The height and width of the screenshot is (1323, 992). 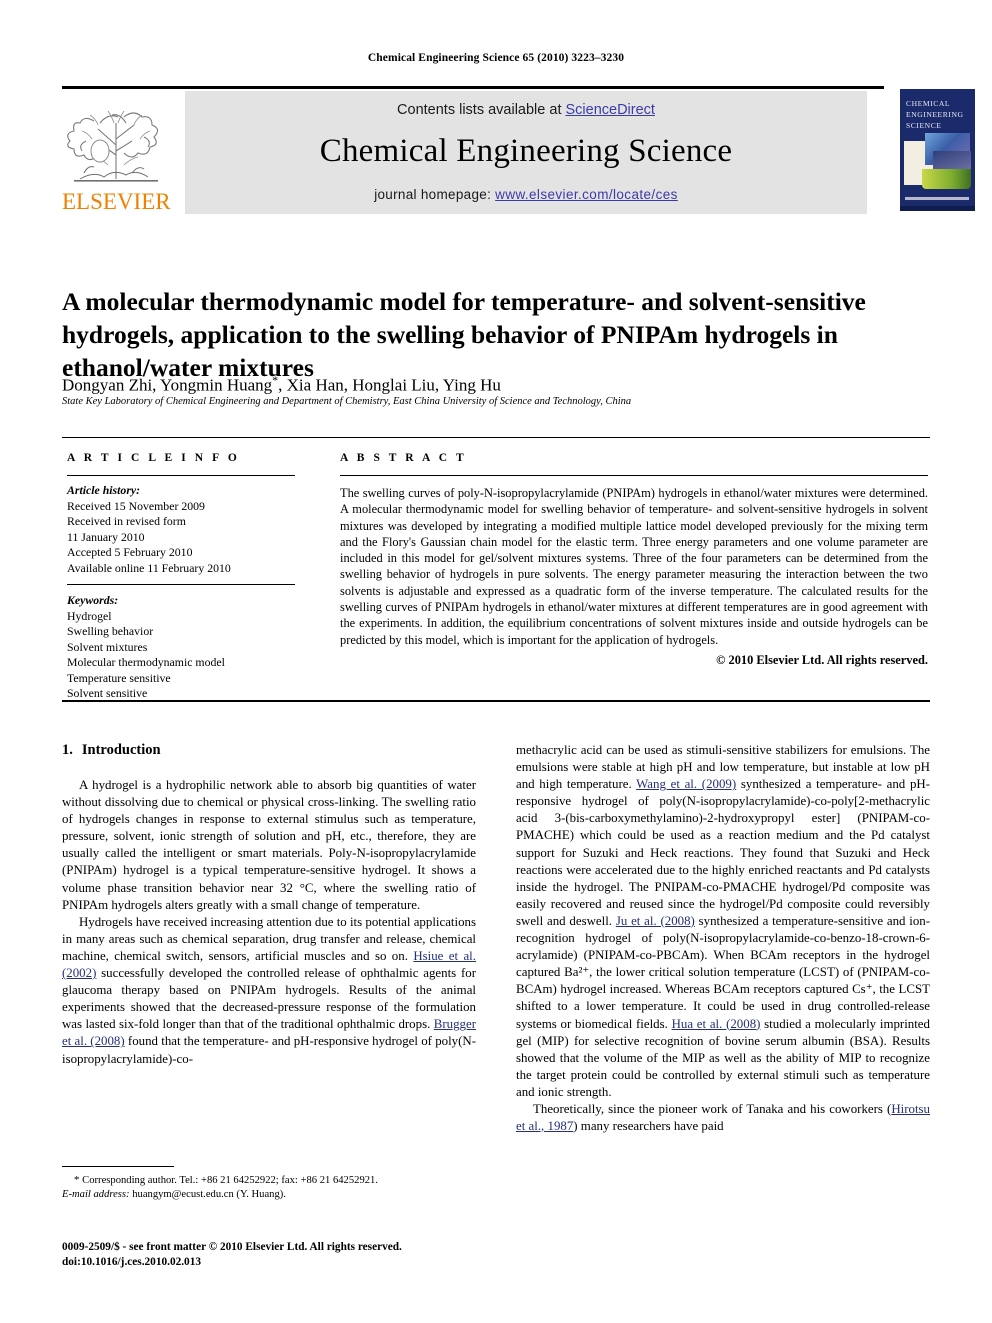 I want to click on history-item: Received 15 November 2009, so click(x=136, y=505).